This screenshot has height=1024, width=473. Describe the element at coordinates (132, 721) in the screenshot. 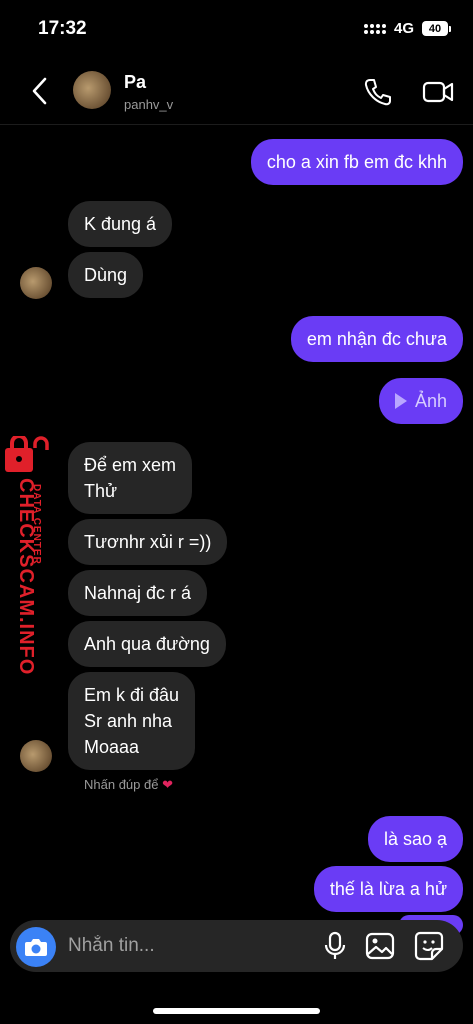

I see `message-incoming: Em k đi đâu Sr anh nha Moaaa` at that location.